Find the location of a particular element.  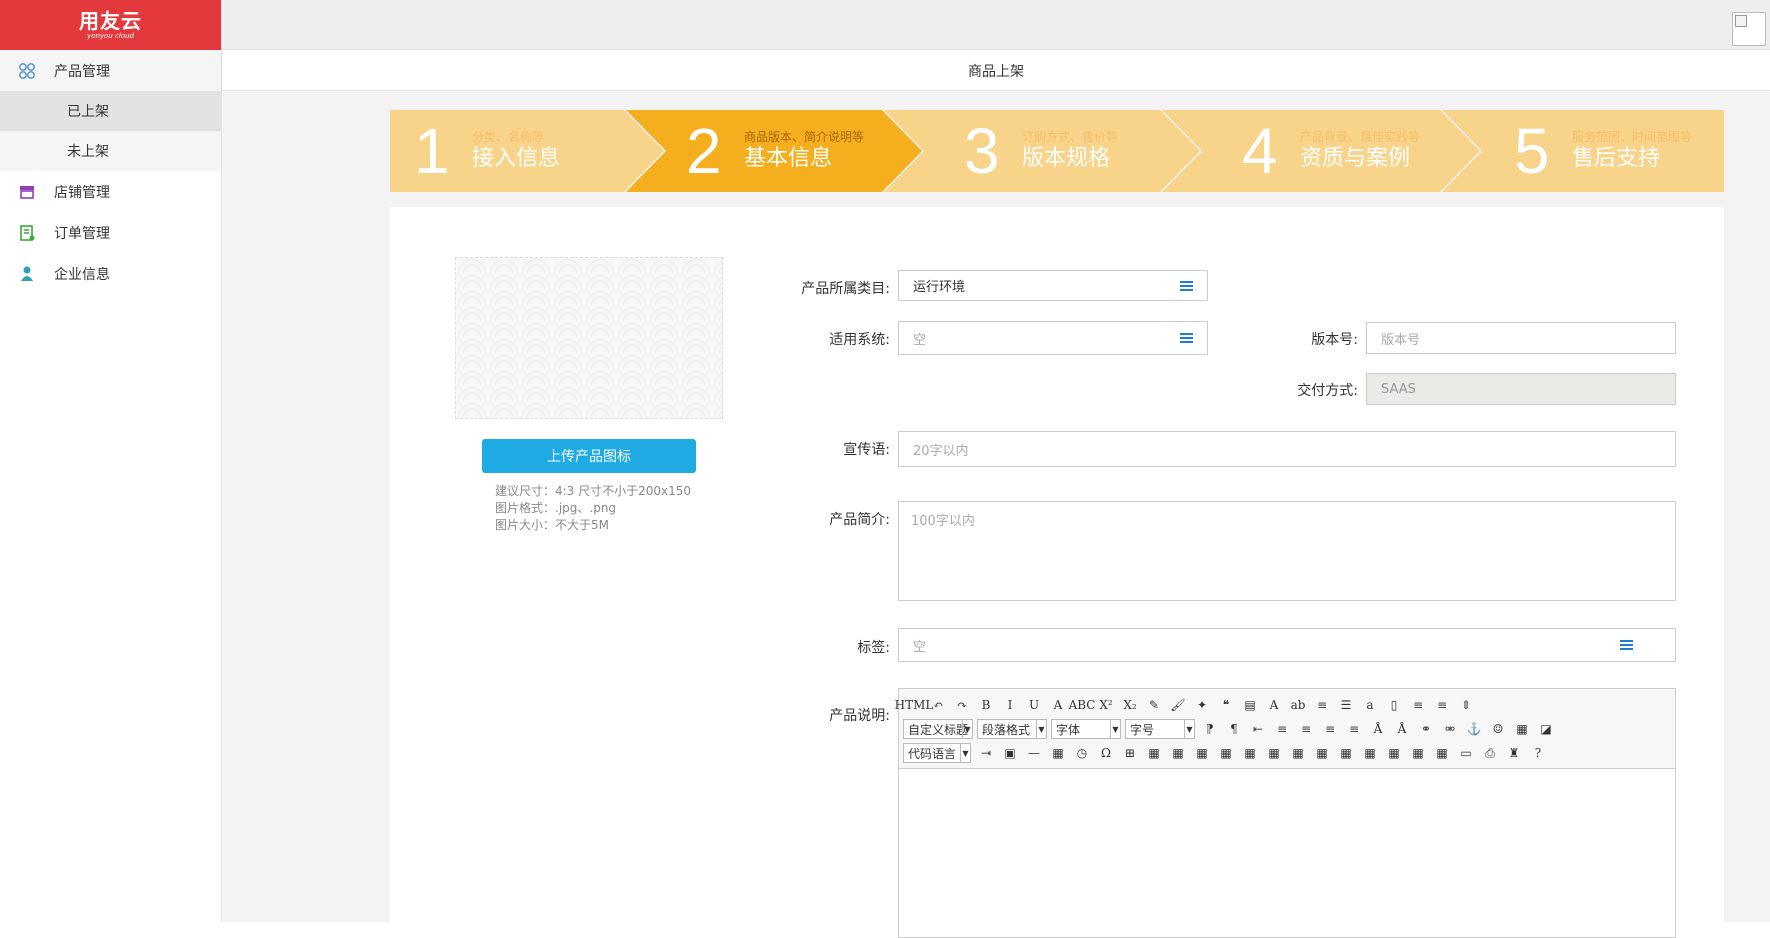

step-number: 5 is located at coordinates (1536, 151).